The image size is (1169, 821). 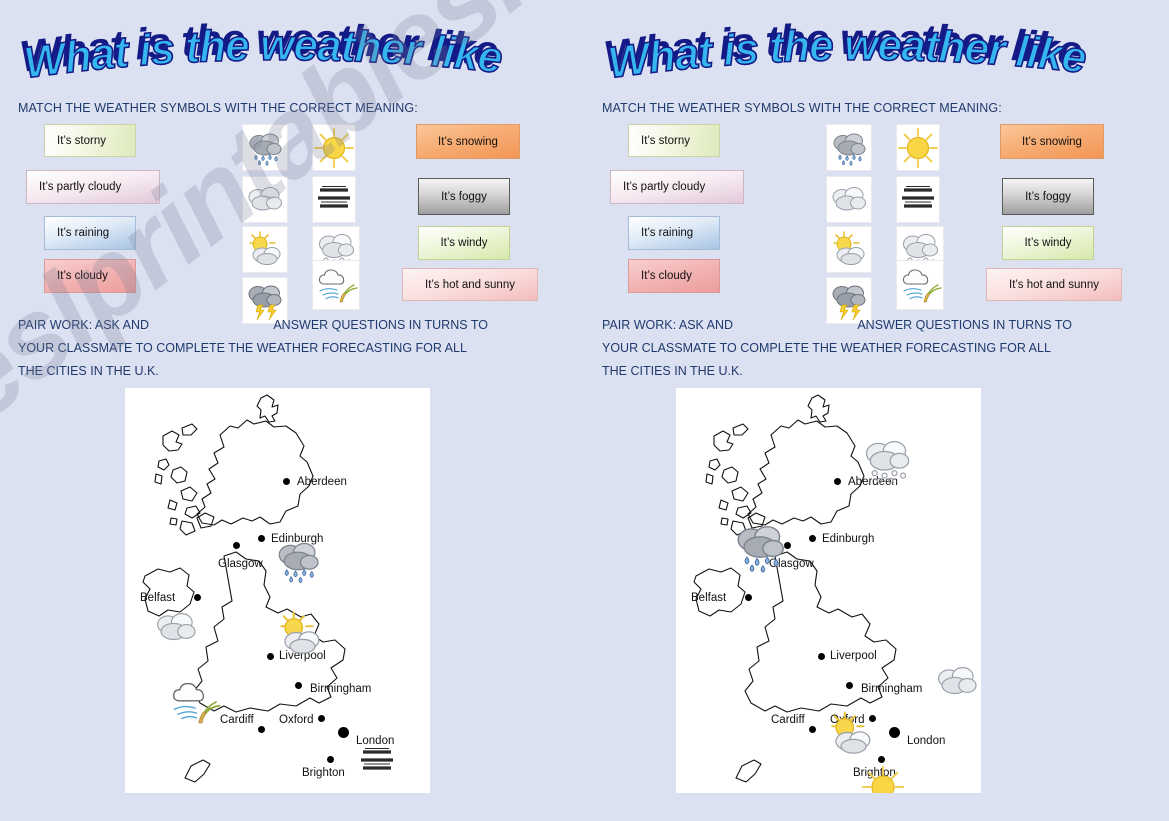 What do you see at coordinates (322, 482) in the screenshot?
I see `city-label-aberdeen: Aberdeen` at bounding box center [322, 482].